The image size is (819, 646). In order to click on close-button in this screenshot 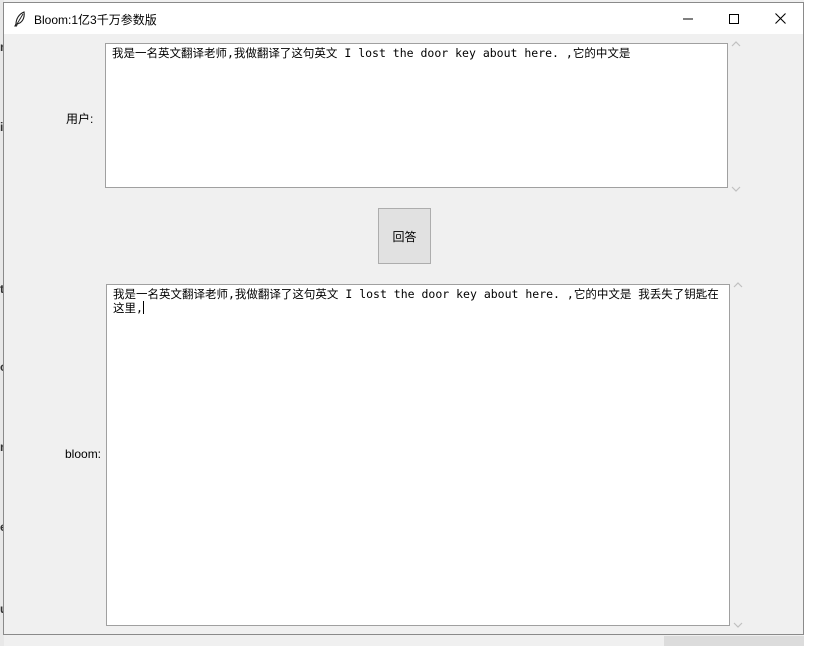, I will do `click(780, 18)`.